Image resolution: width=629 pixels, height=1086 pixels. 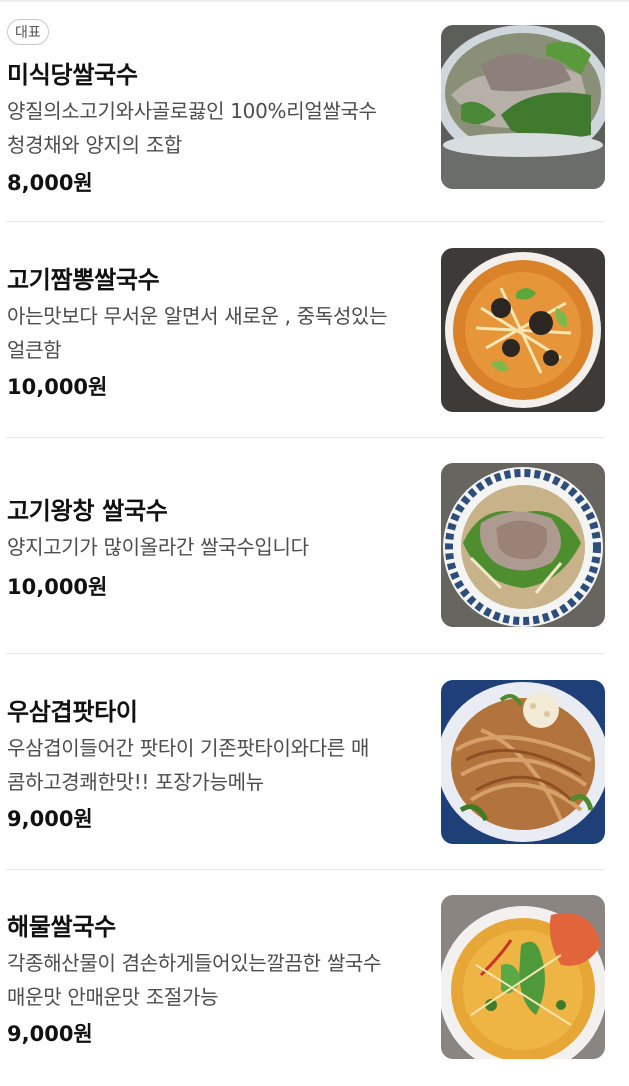 I want to click on menu-item-name: 미식당쌀국수, so click(x=72, y=75).